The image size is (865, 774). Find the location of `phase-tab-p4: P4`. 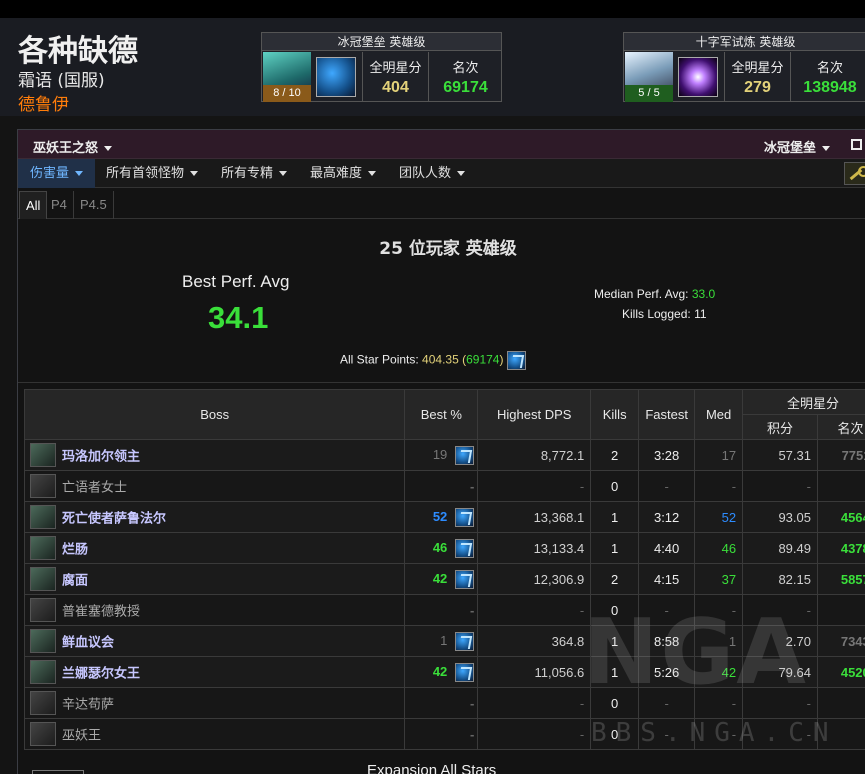

phase-tab-p4: P4 is located at coordinates (59, 205).